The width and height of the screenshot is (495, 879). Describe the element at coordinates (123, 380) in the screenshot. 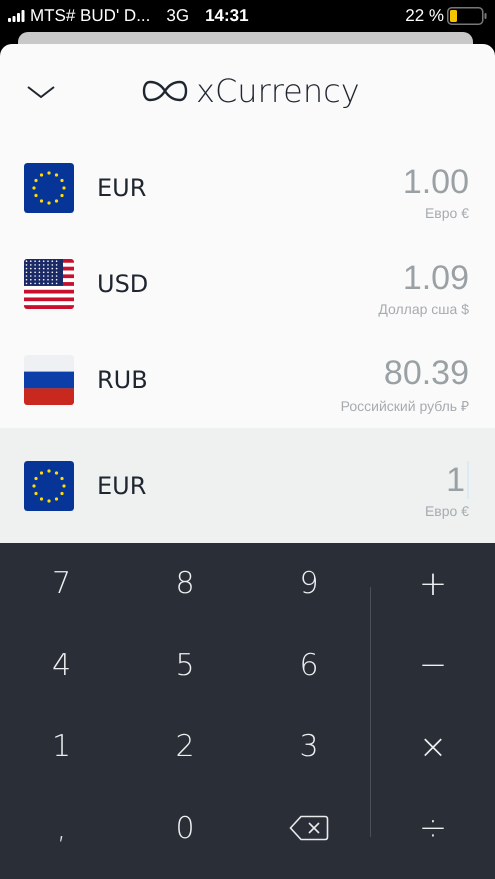

I see `currency-code: RUB` at that location.